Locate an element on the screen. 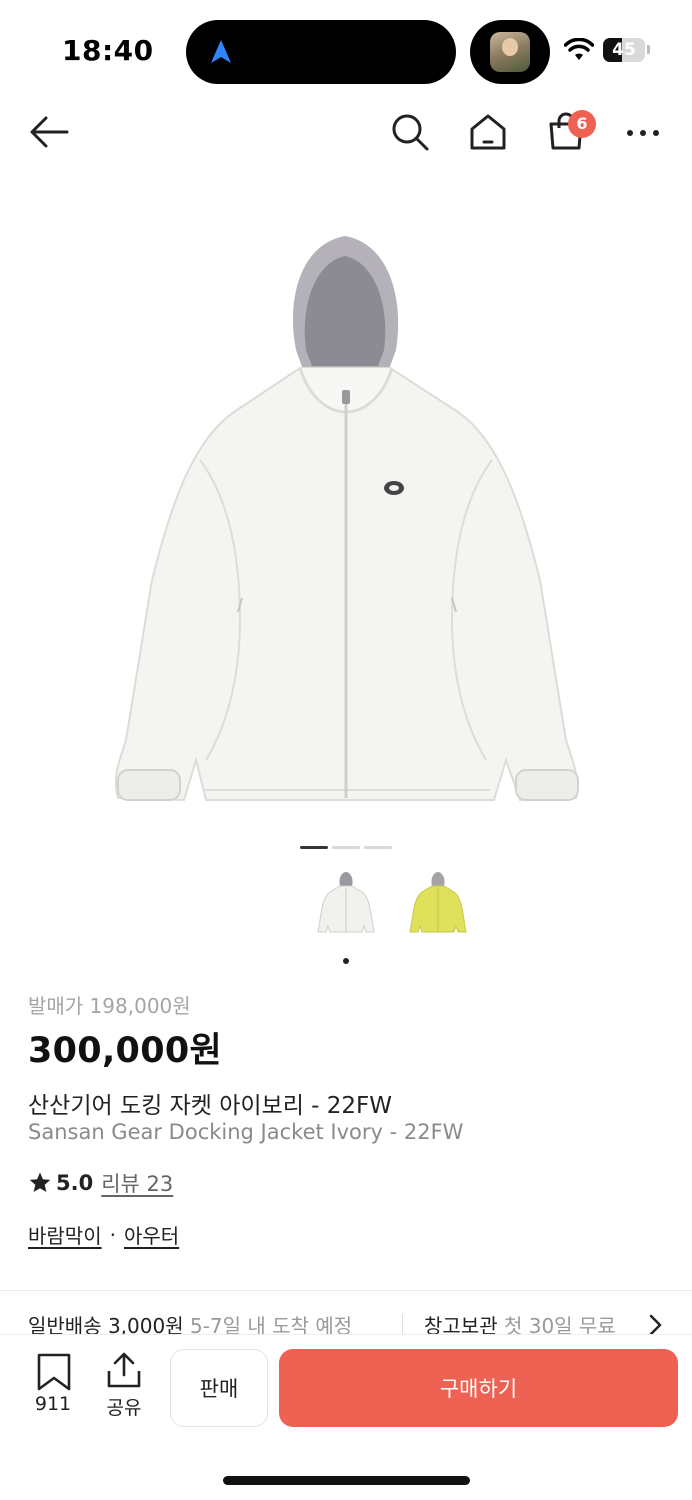 The width and height of the screenshot is (692, 1500). wifi-icon is located at coordinates (579, 49).